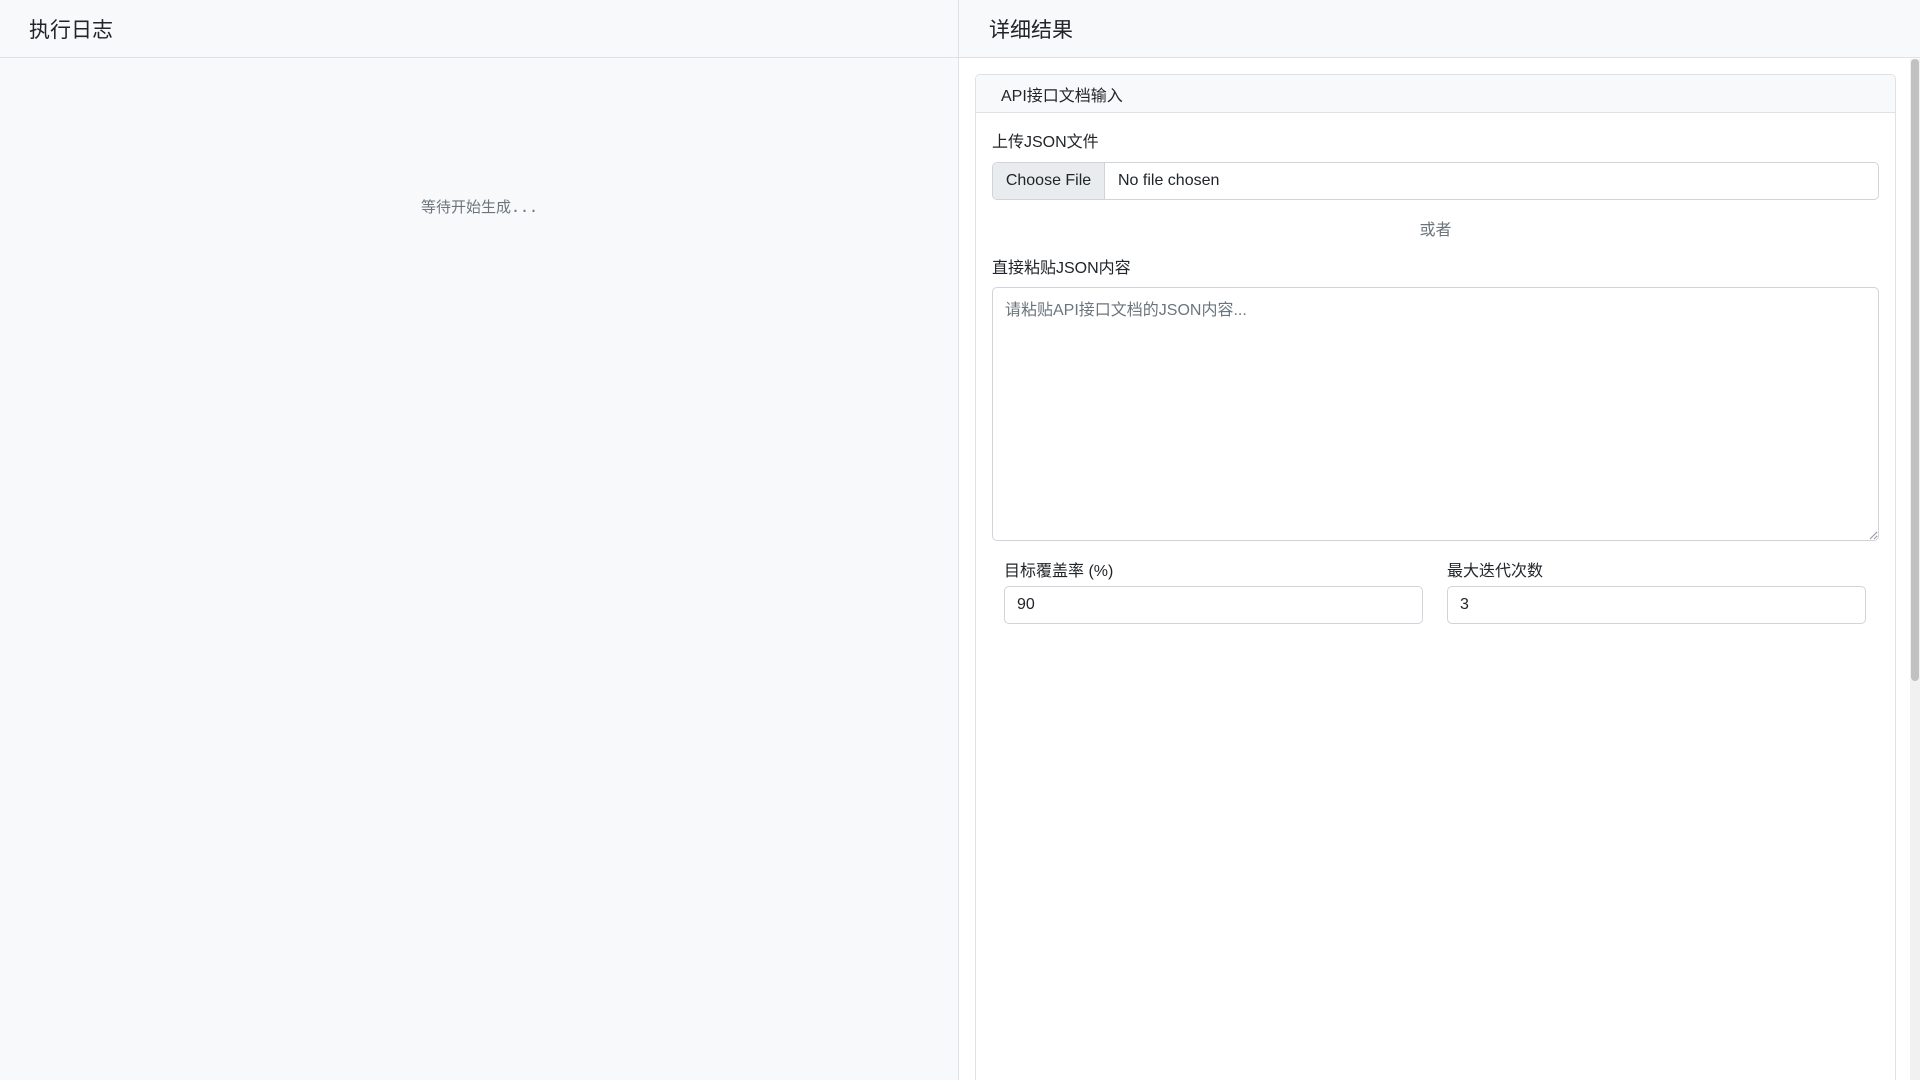  What do you see at coordinates (1059, 571) in the screenshot?
I see `target-coverage-label: 目标覆盖率 (%)` at bounding box center [1059, 571].